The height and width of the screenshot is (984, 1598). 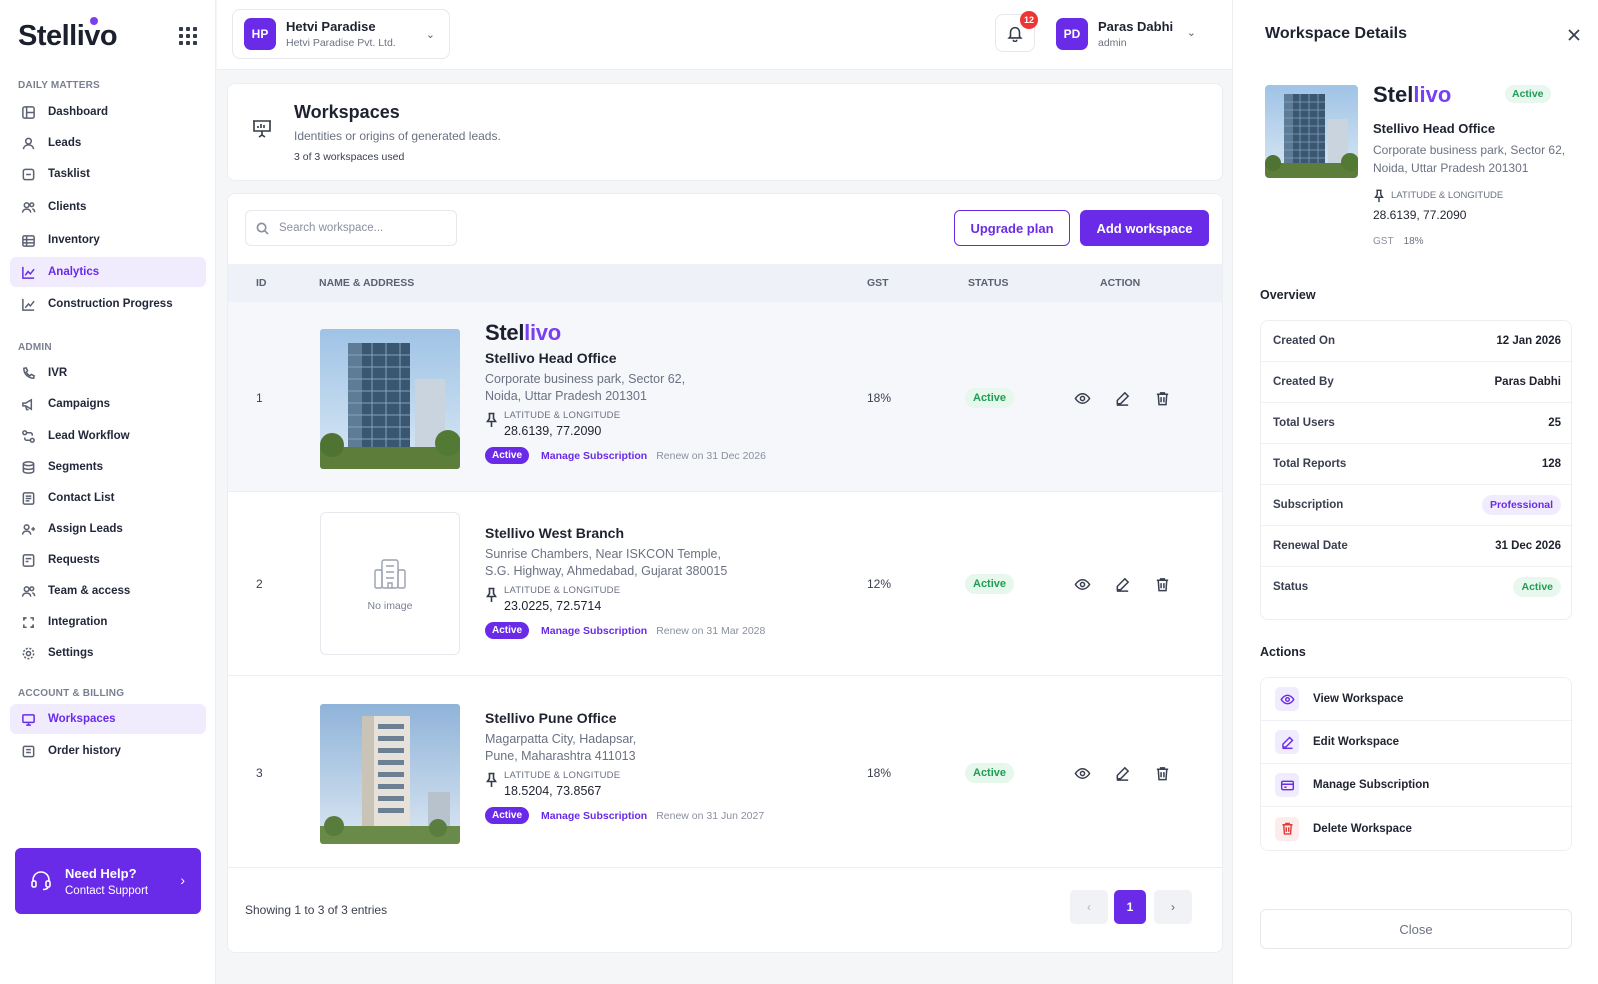 I want to click on sidebar-item-assign-leads: Assign Leads, so click(x=108, y=529).